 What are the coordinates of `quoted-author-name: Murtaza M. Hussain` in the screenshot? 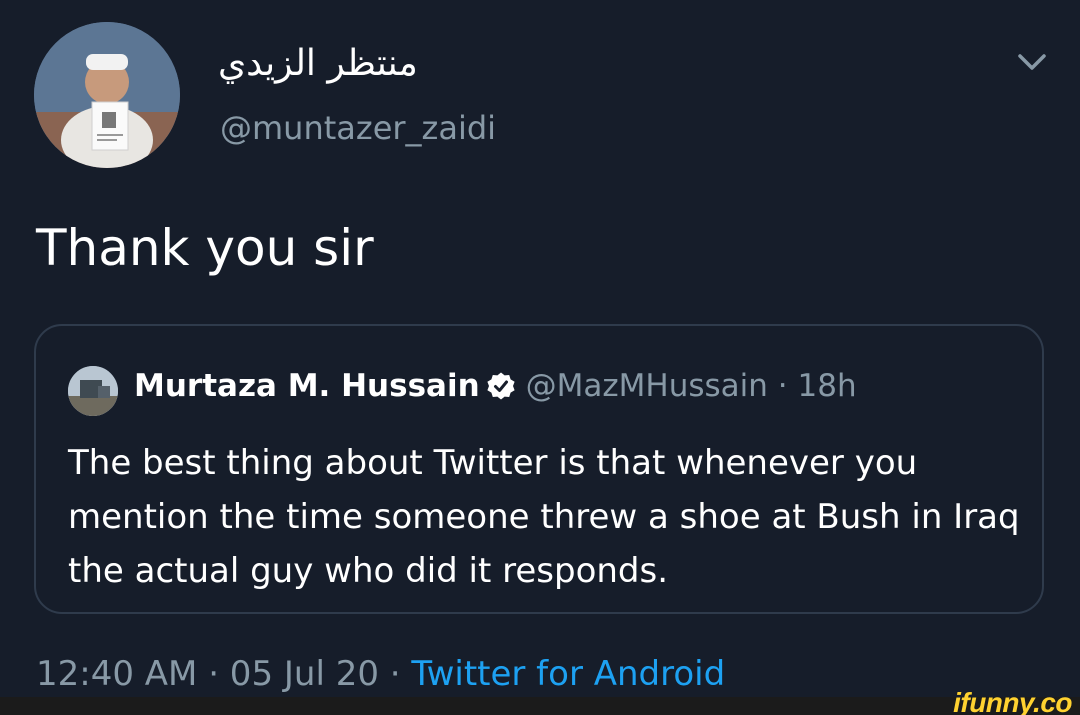 It's located at (307, 386).